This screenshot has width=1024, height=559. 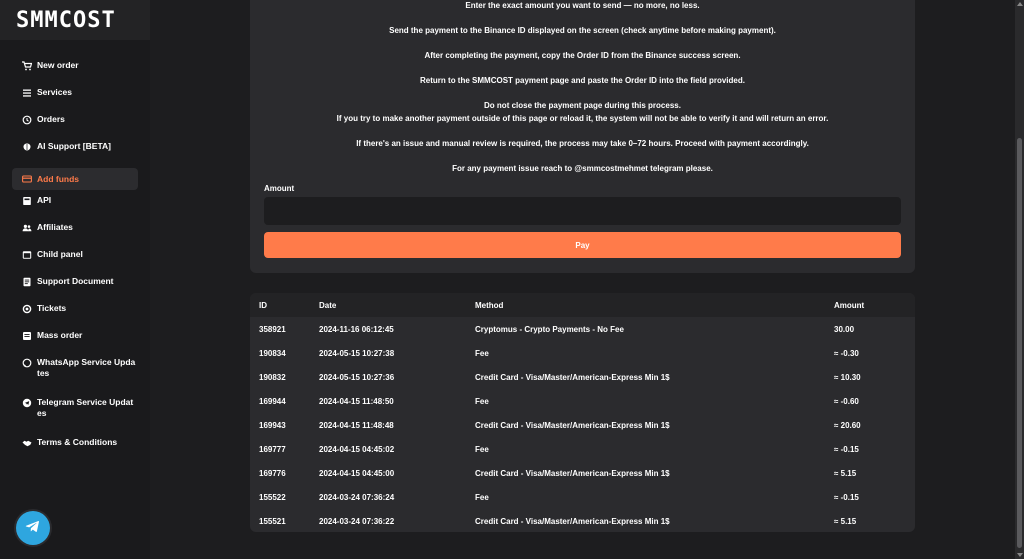 I want to click on handshake-icon, so click(x=27, y=443).